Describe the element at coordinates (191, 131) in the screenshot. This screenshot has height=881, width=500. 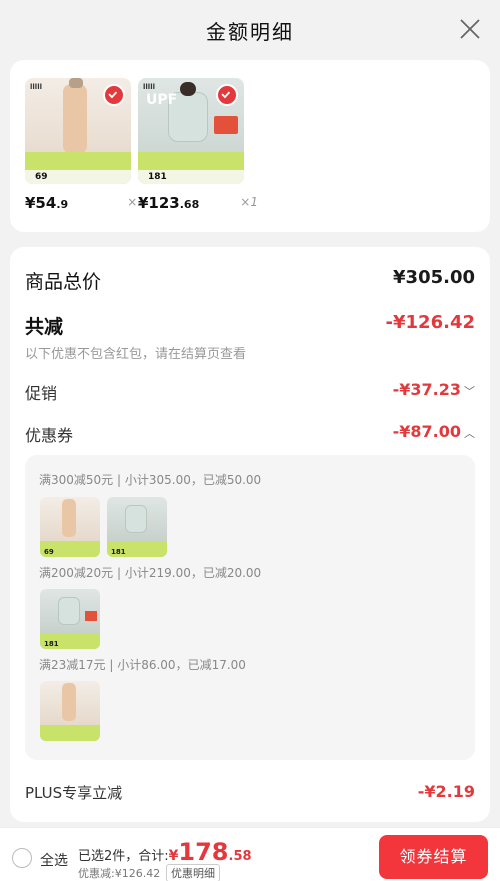
I see `product-thumbnail: UPF lllll 181` at that location.